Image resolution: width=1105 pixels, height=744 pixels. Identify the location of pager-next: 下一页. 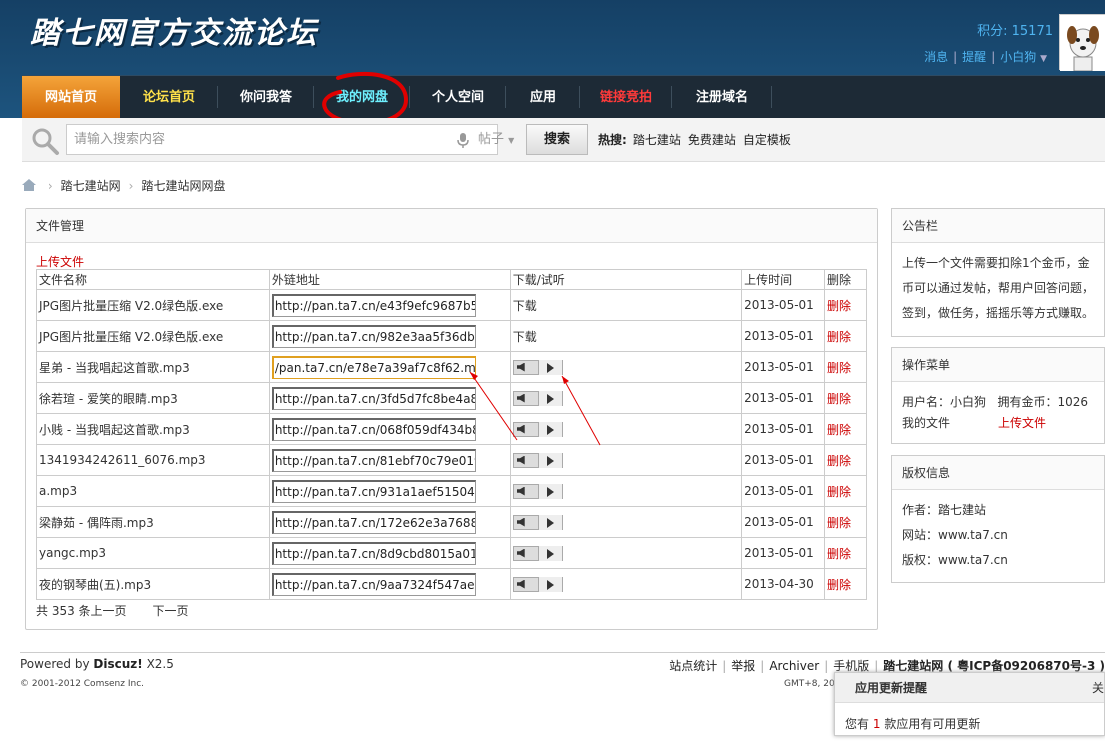
(171, 611).